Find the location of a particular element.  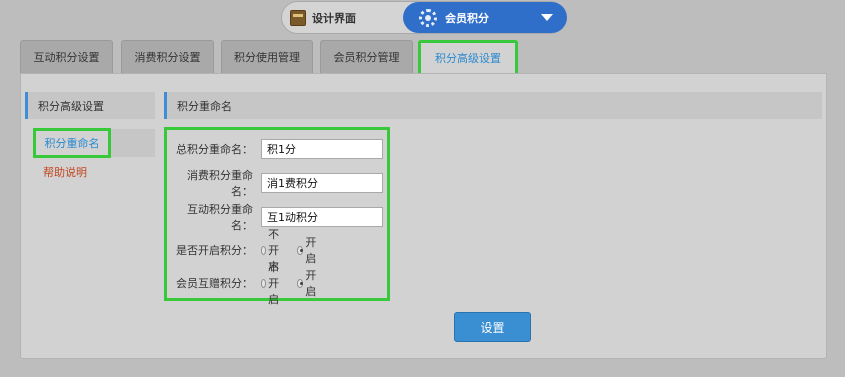

gift-points-label: 会员互赠积分： is located at coordinates (214, 283).